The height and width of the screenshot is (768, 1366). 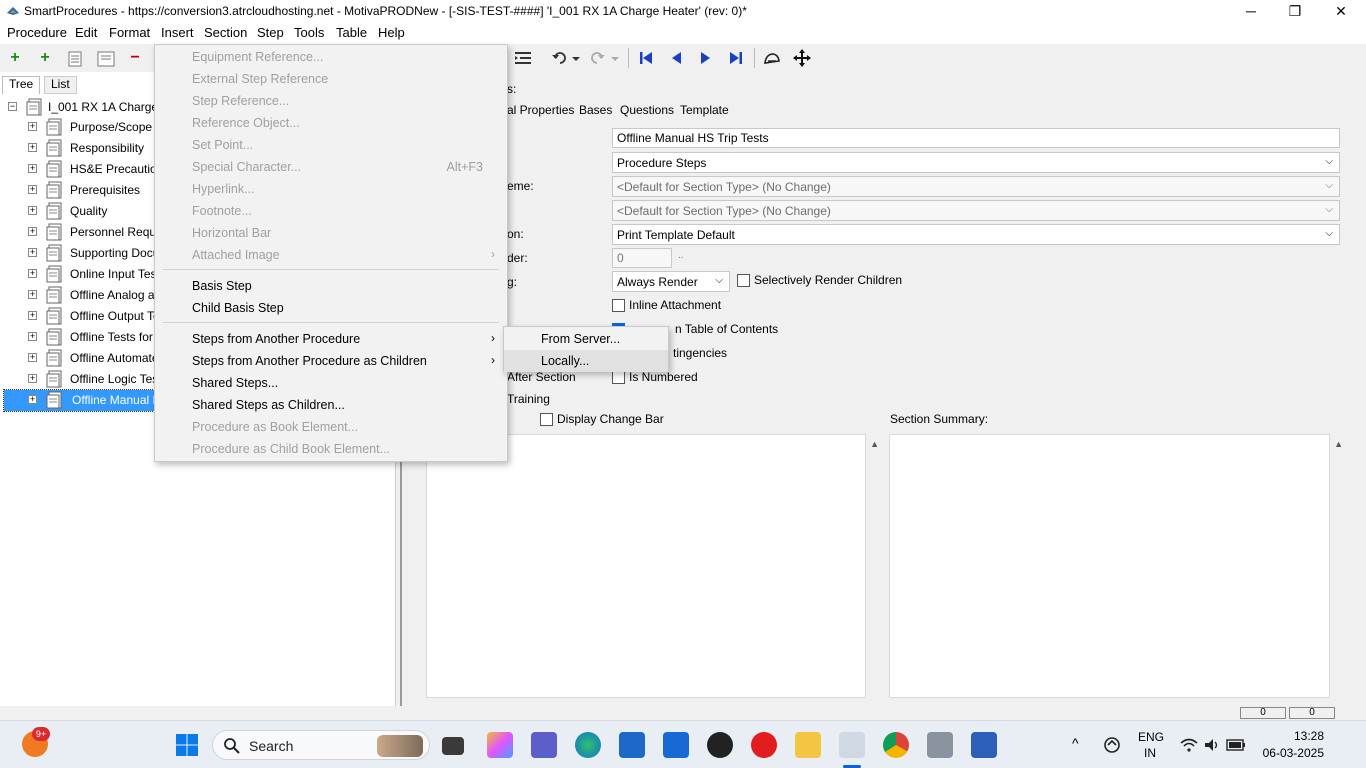 What do you see at coordinates (976, 162) in the screenshot?
I see `section-type-select: Procedure Steps ⌵` at bounding box center [976, 162].